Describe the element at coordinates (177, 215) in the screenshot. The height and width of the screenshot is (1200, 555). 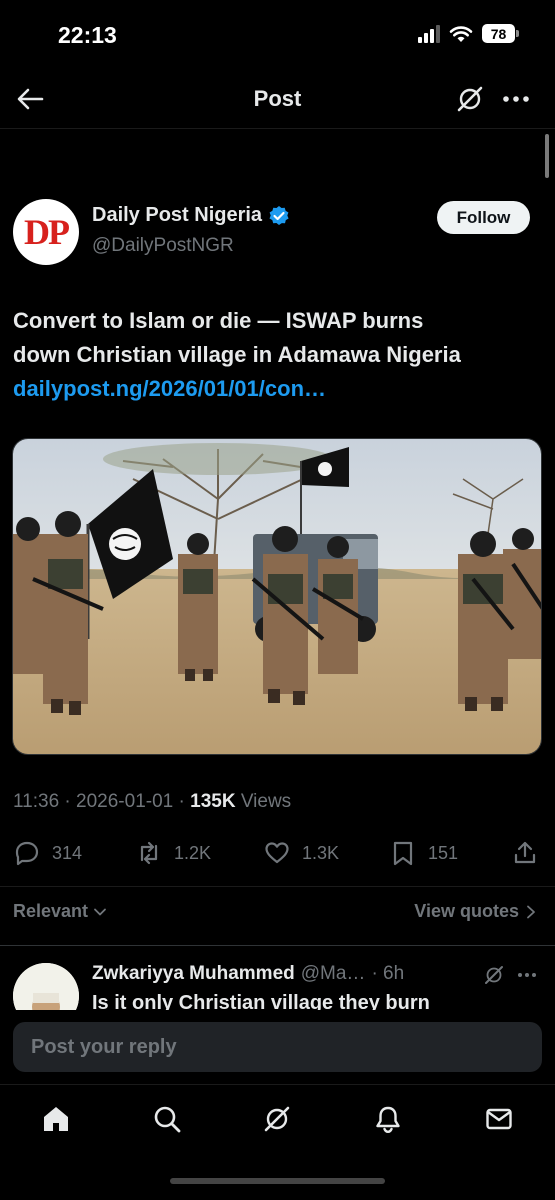
I see `author-name: Daily Post Nigeria` at that location.